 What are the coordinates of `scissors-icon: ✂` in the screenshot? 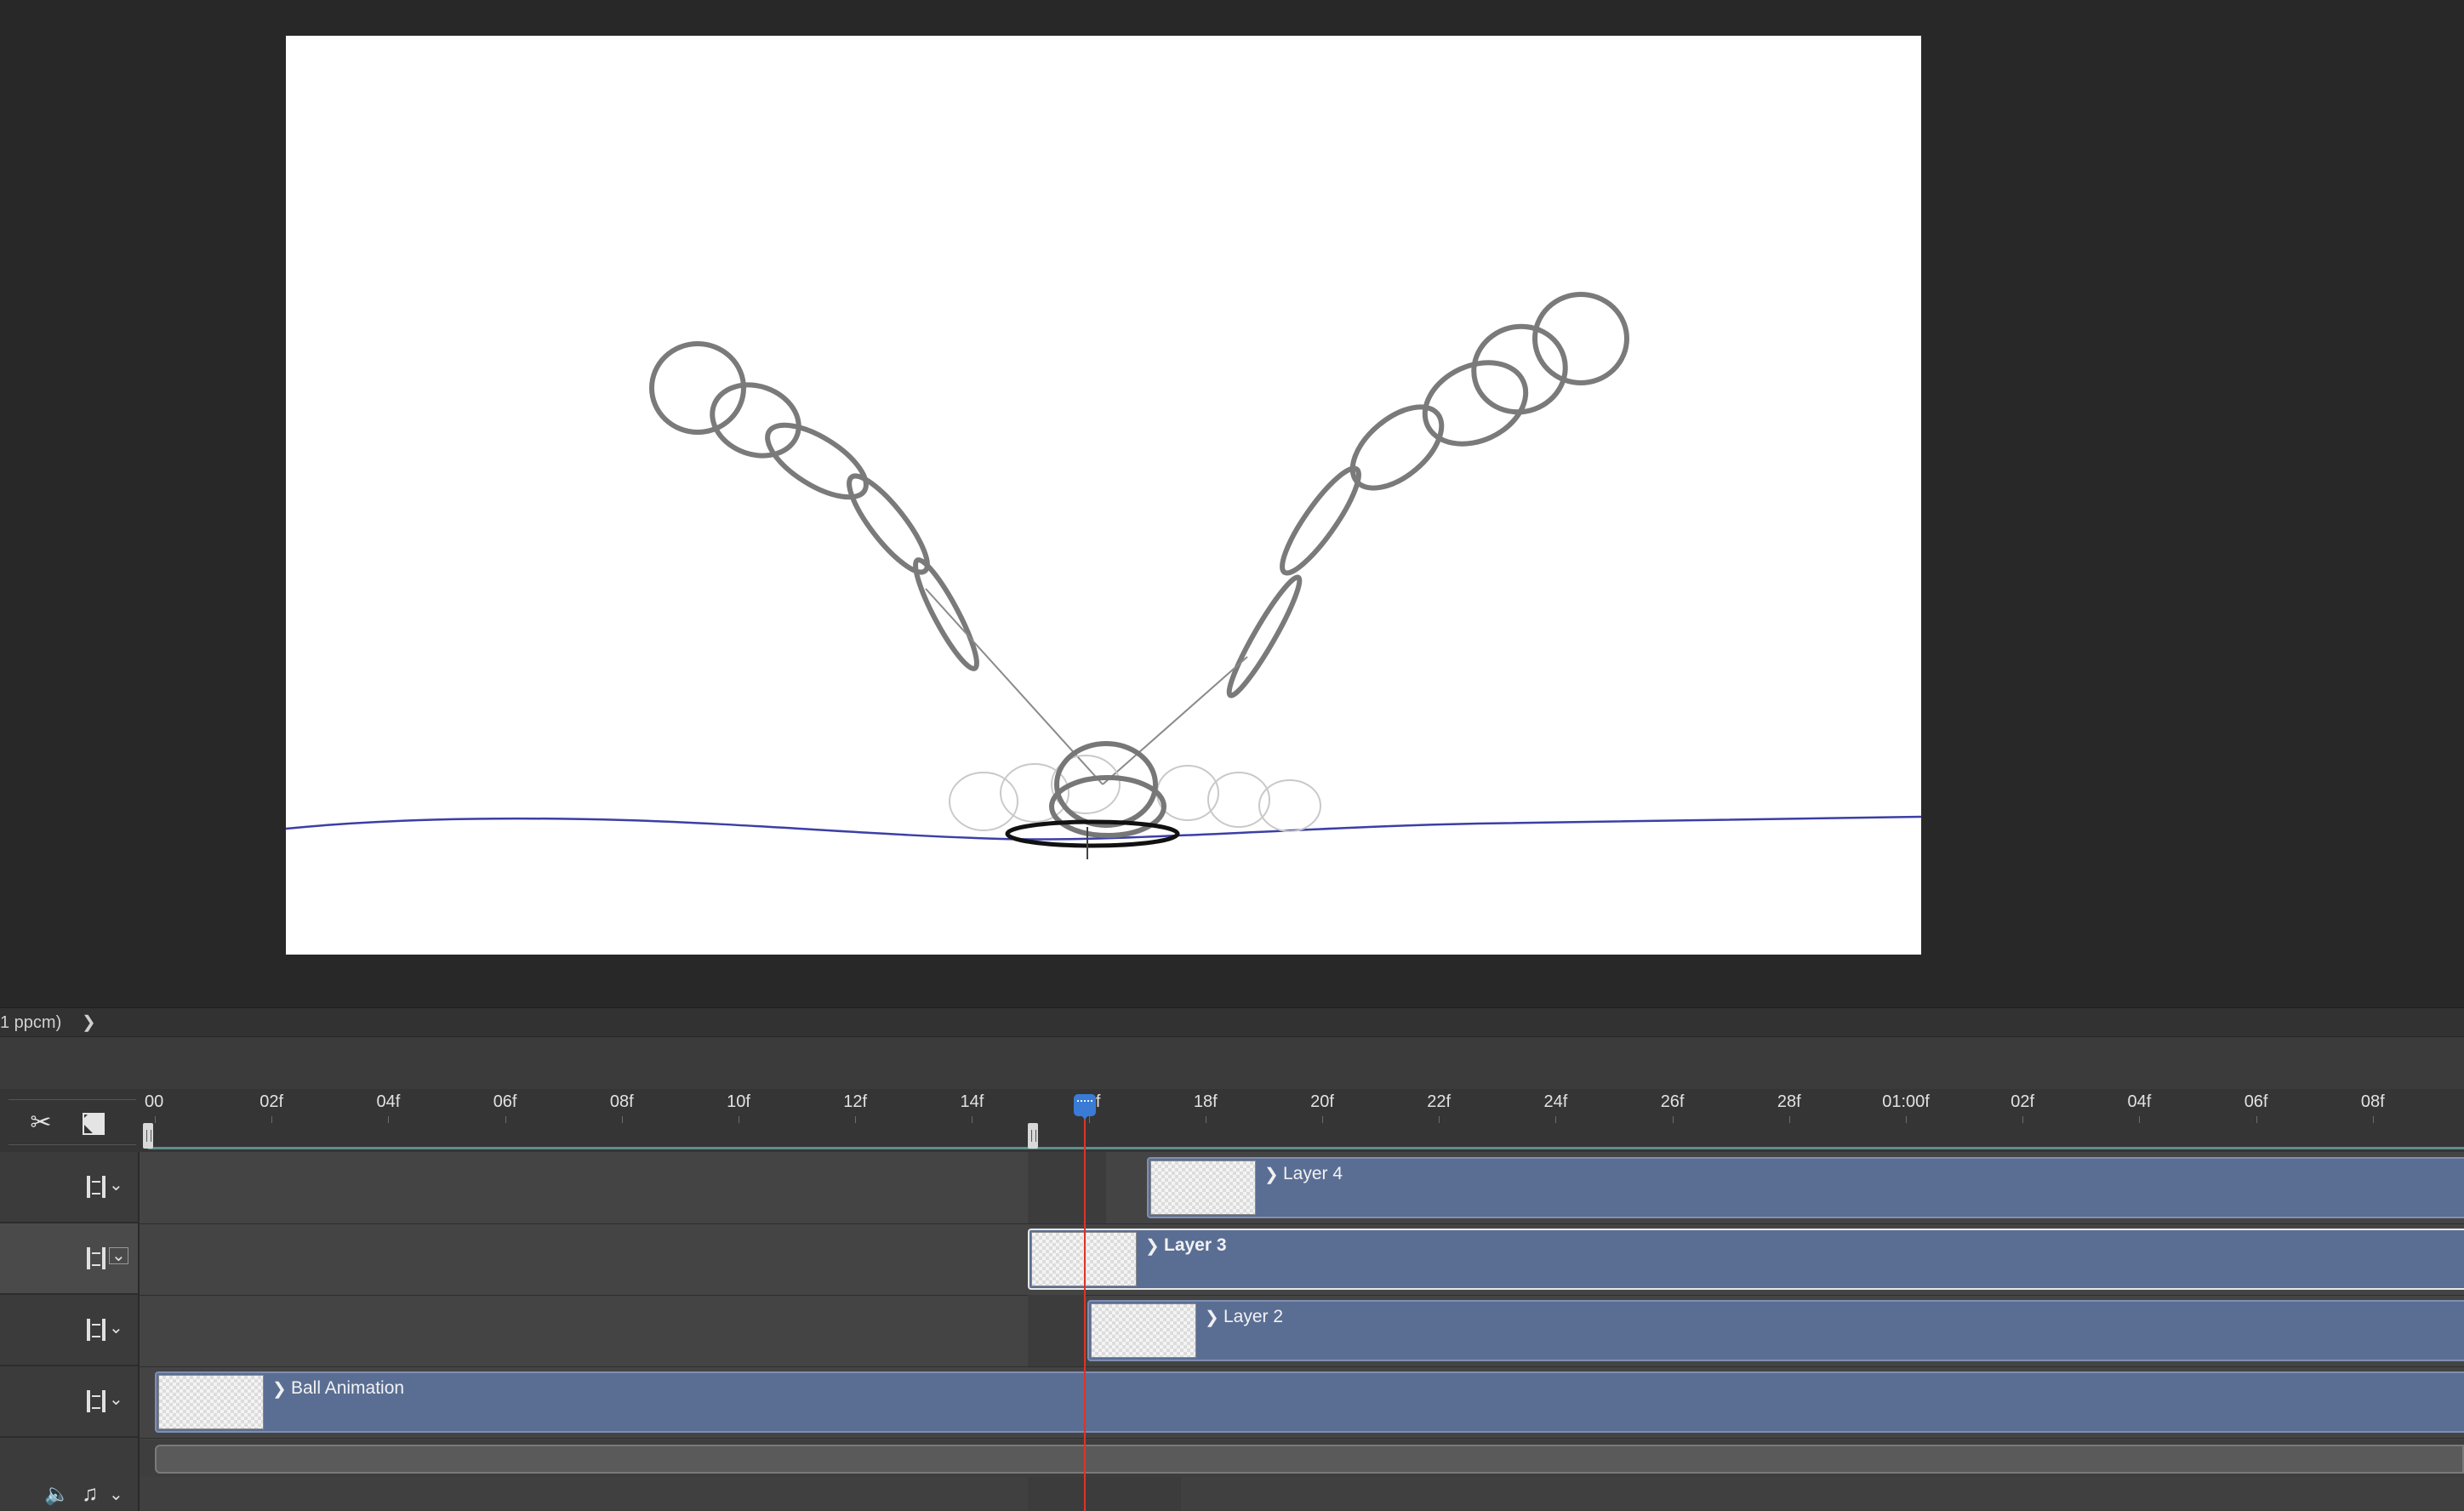 It's located at (41, 1123).